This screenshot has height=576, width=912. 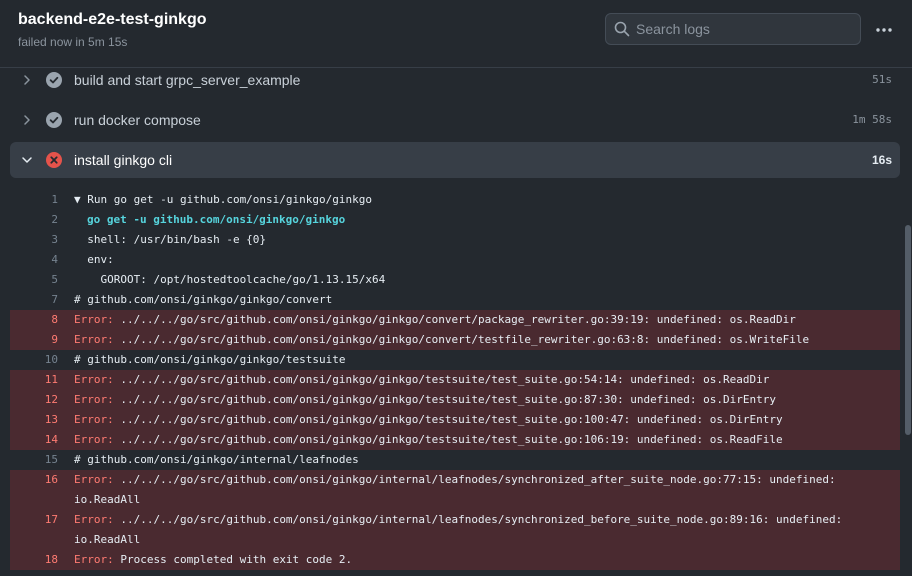 What do you see at coordinates (884, 30) in the screenshot?
I see `kebab-horizontal-icon` at bounding box center [884, 30].